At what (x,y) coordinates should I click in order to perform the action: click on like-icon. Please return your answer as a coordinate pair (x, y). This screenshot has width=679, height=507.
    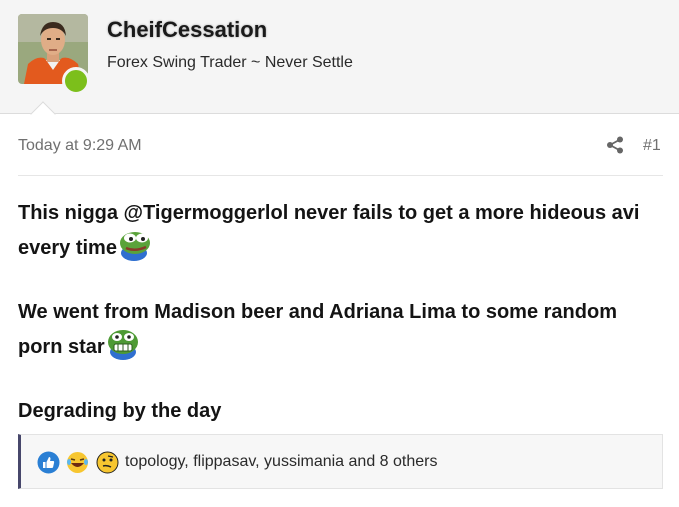
    Looking at the image, I should click on (48, 462).